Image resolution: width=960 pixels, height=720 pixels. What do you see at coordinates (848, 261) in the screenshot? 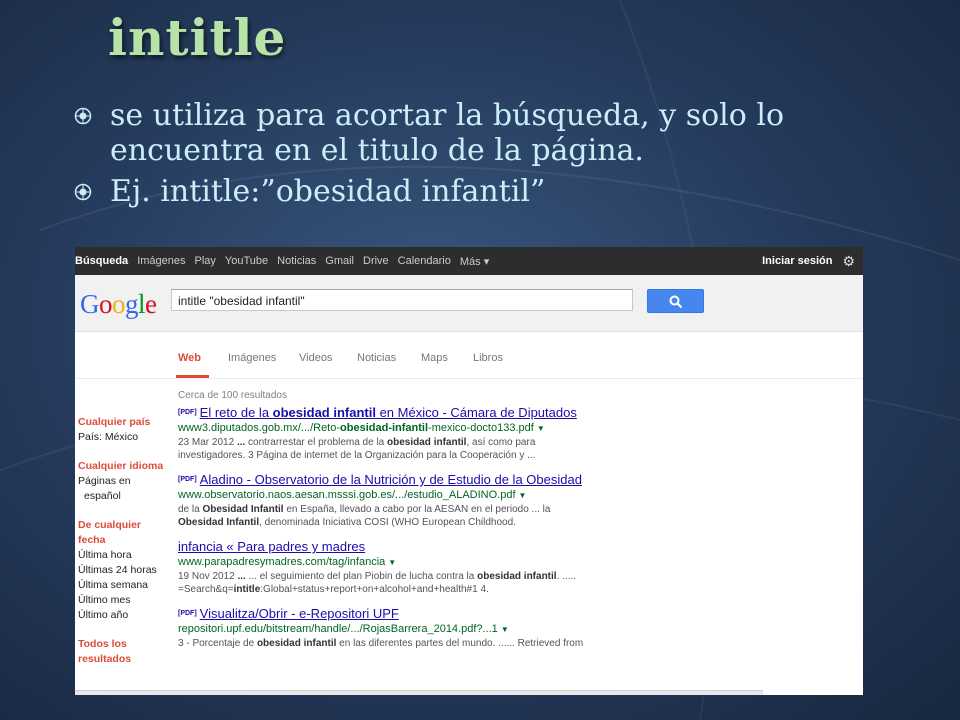
I see `gear-icon: ⚙` at bounding box center [848, 261].